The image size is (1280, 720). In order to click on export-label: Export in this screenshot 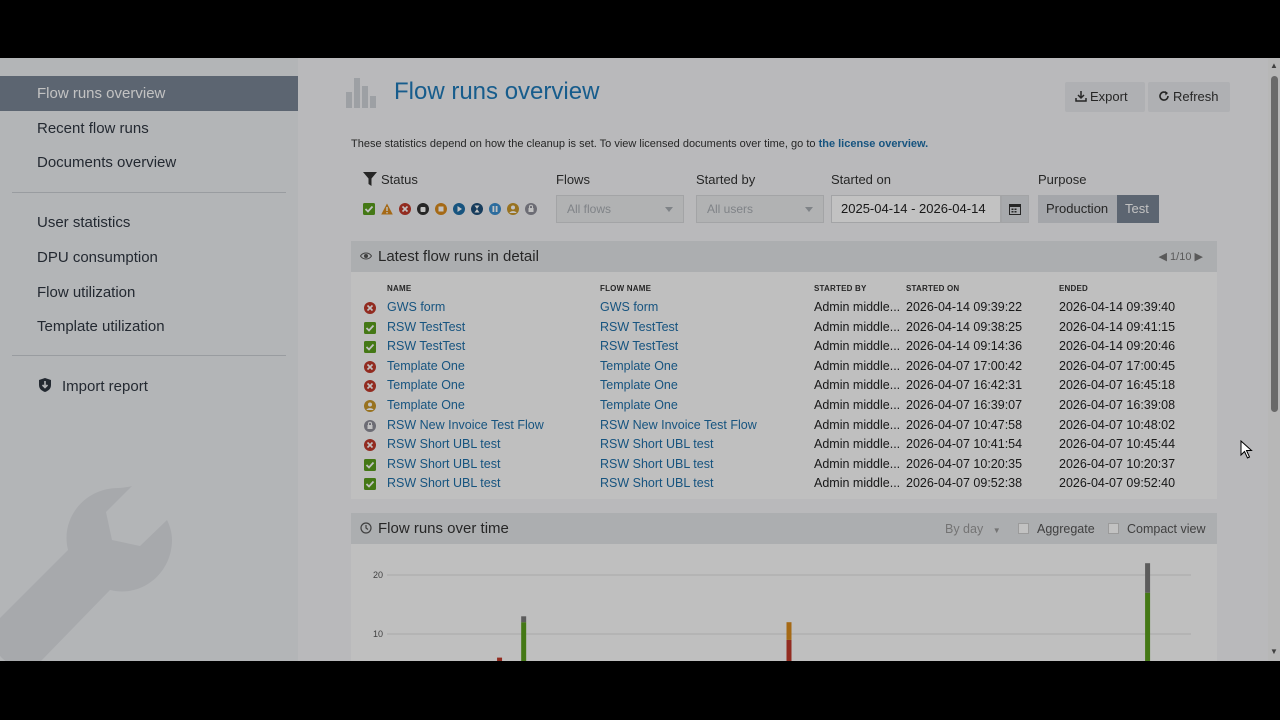, I will do `click(1109, 96)`.